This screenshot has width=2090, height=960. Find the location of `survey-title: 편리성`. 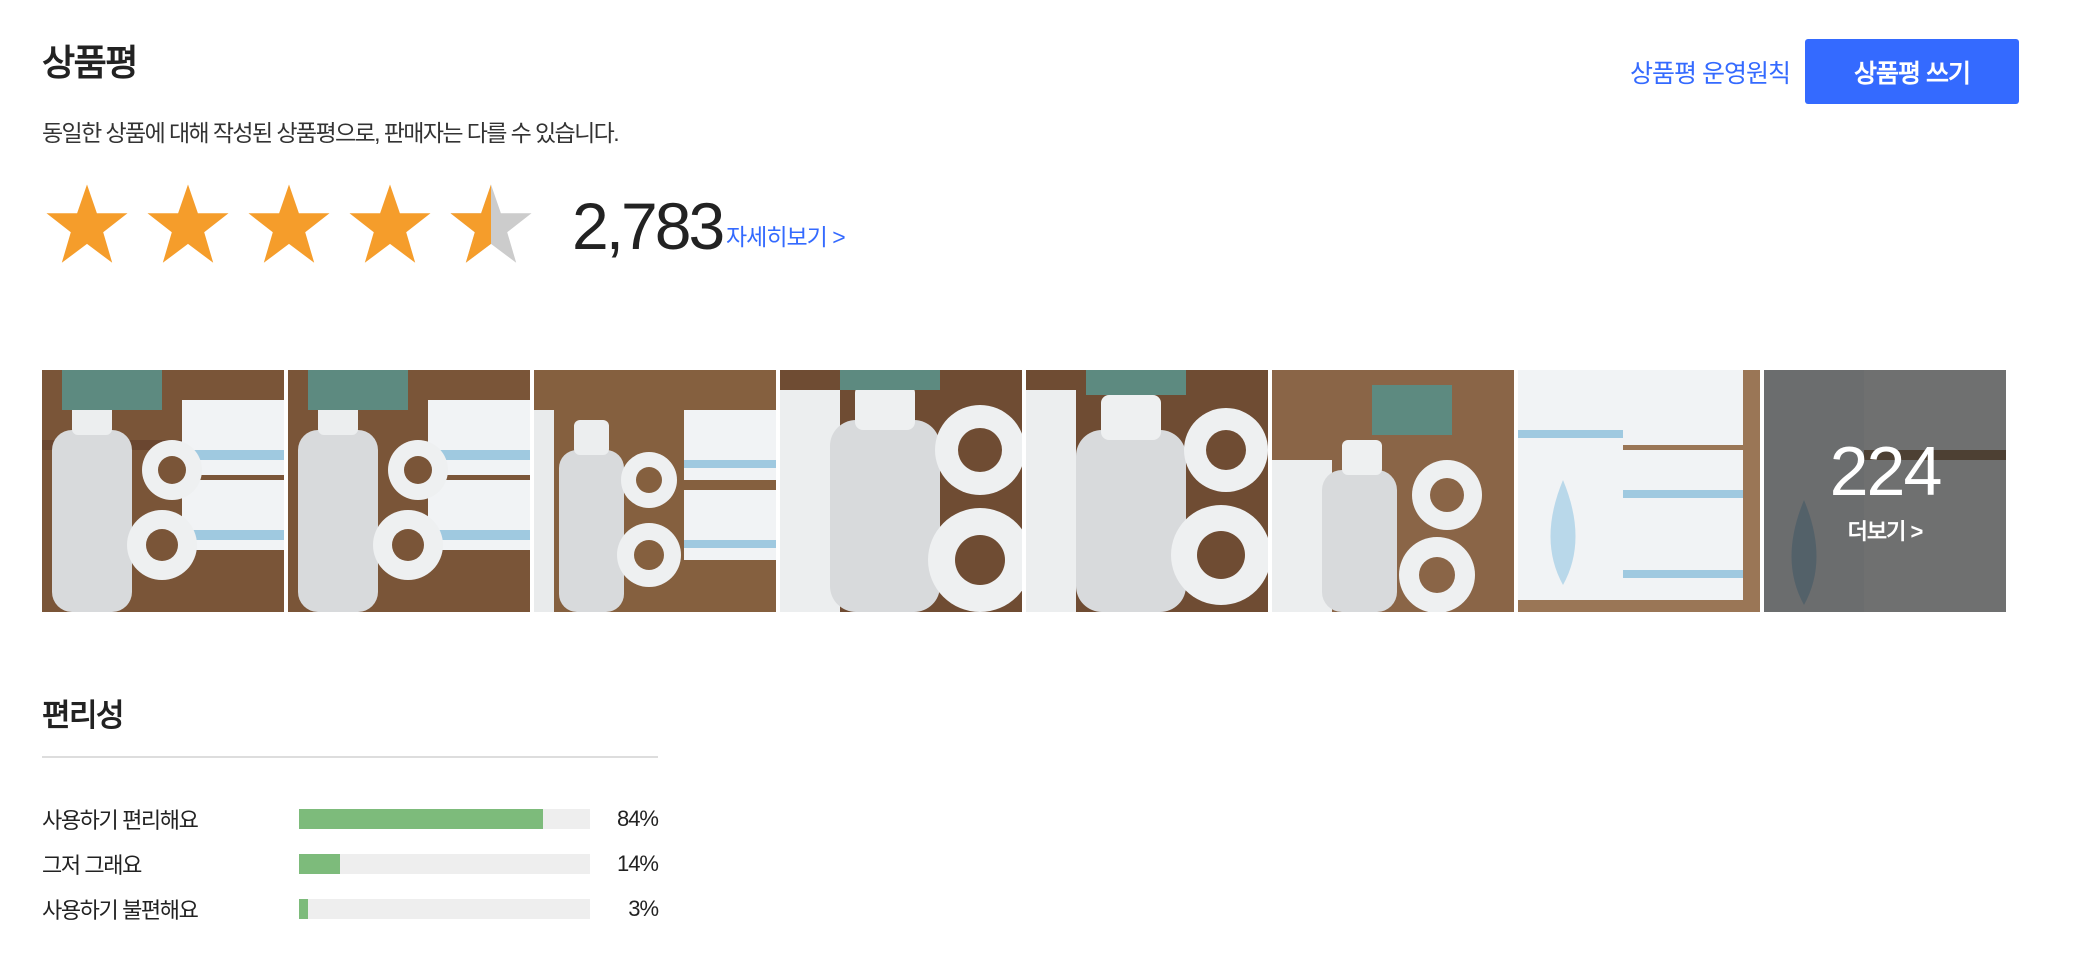

survey-title: 편리성 is located at coordinates (83, 715).